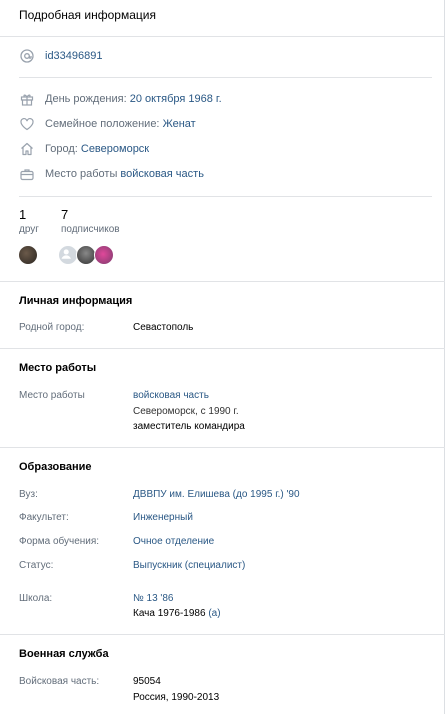 The width and height of the screenshot is (446, 714). Describe the element at coordinates (23, 214) in the screenshot. I see `friends-count: 1` at that location.